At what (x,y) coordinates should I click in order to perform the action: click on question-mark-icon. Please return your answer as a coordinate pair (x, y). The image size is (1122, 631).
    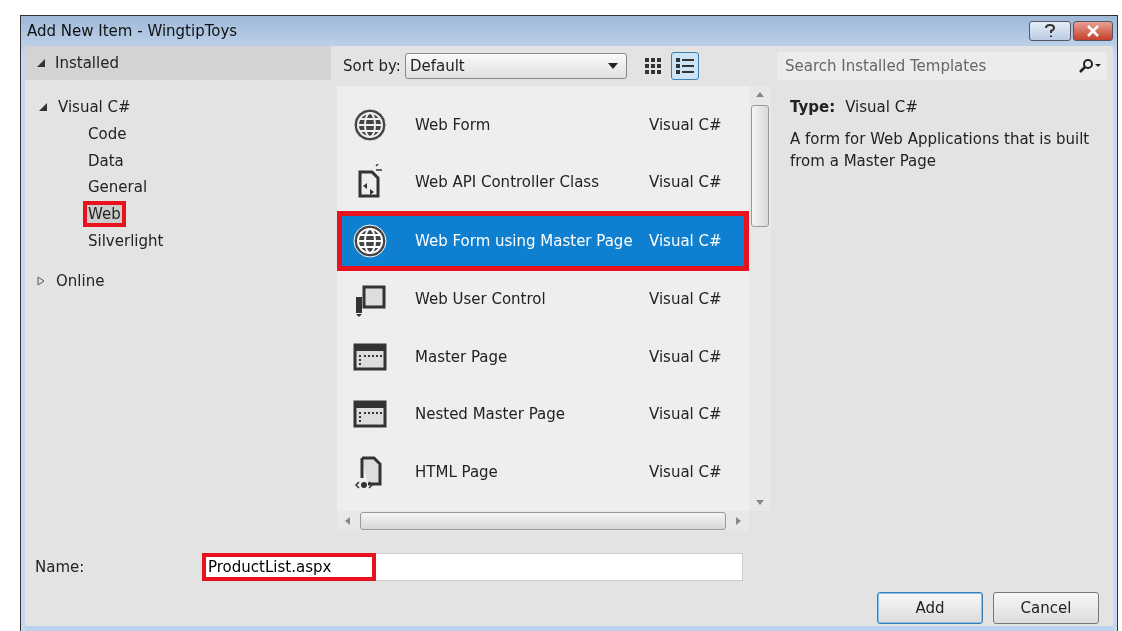
    Looking at the image, I should click on (1050, 31).